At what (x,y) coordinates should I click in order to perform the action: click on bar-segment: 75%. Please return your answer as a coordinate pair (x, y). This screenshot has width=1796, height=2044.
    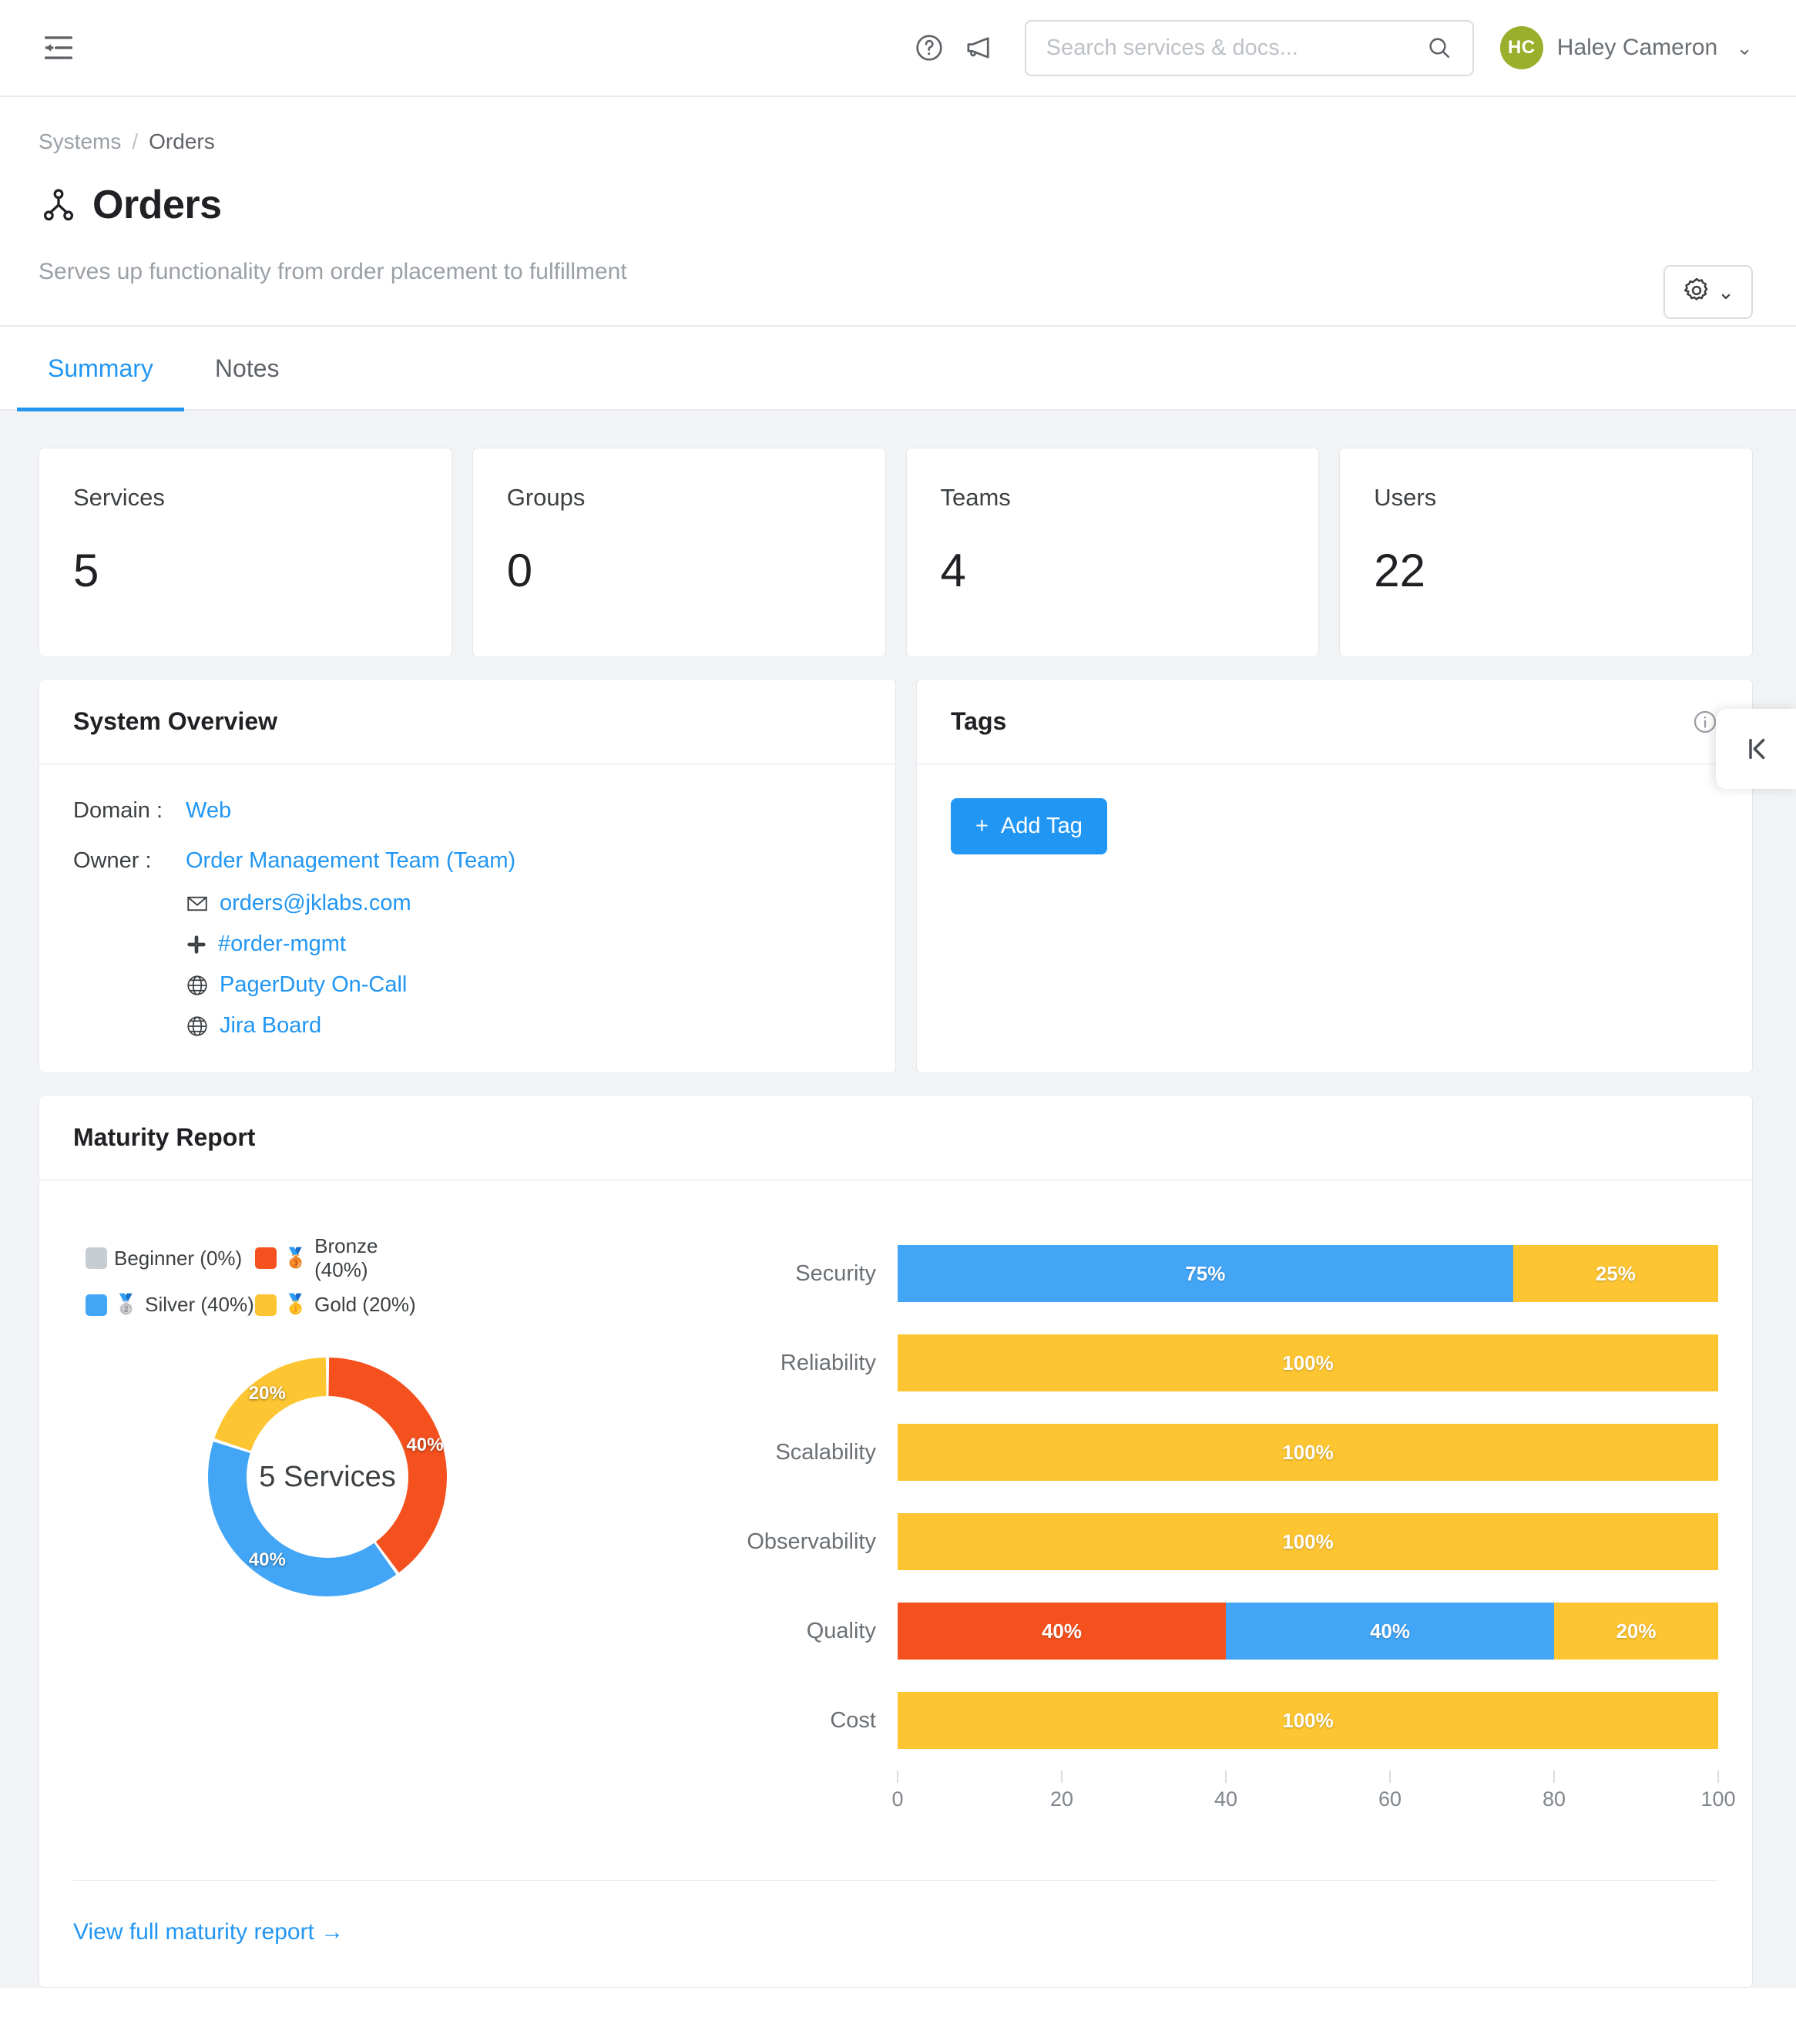
    Looking at the image, I should click on (1205, 1273).